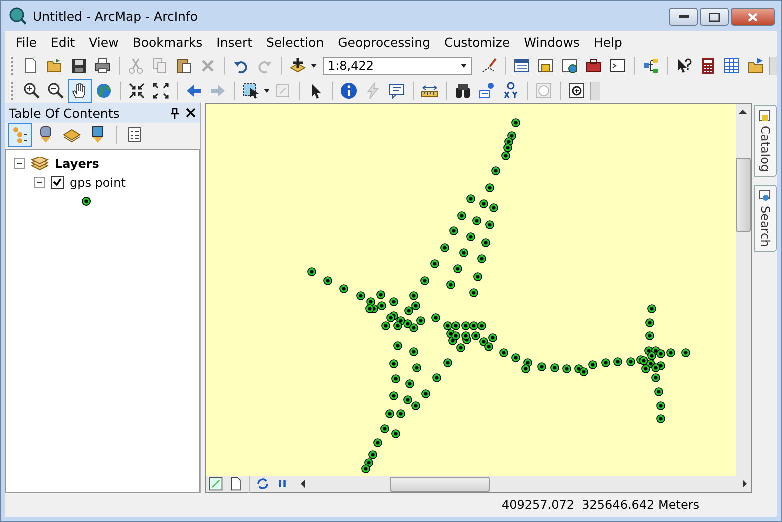 The height and width of the screenshot is (522, 782). Describe the element at coordinates (18, 16) in the screenshot. I see `app-globe-icon` at that location.